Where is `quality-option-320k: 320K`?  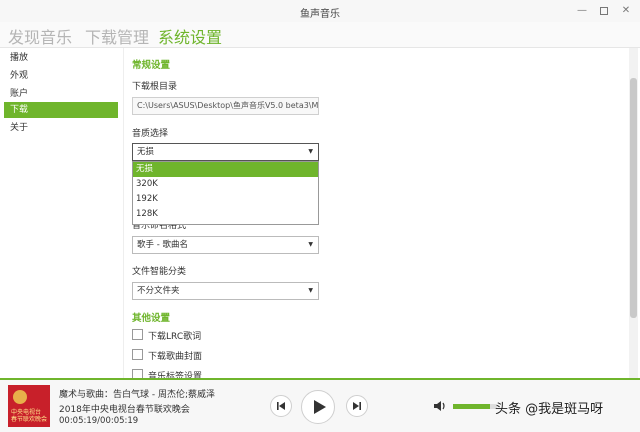 quality-option-320k: 320K is located at coordinates (225, 184).